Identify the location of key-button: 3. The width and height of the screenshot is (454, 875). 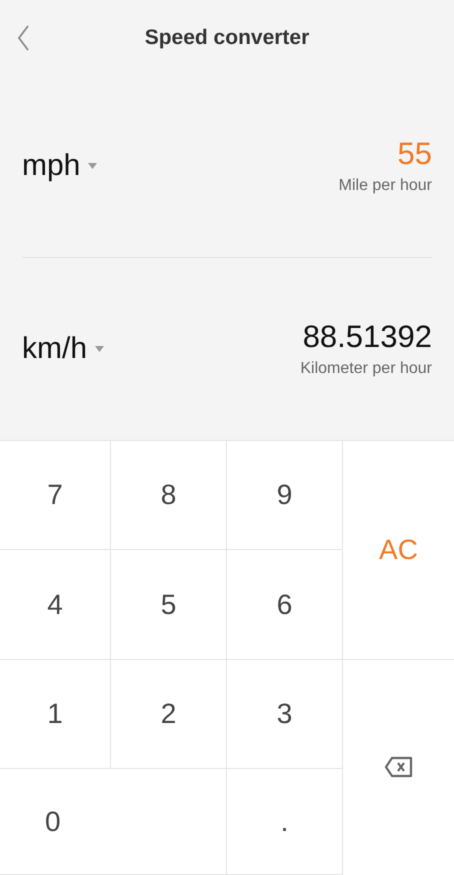
(285, 714).